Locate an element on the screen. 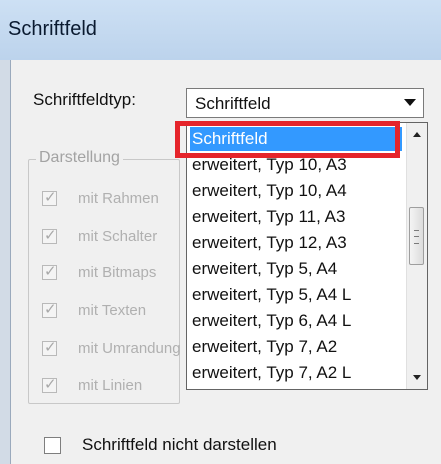  highlight-annotation is located at coordinates (287, 139).